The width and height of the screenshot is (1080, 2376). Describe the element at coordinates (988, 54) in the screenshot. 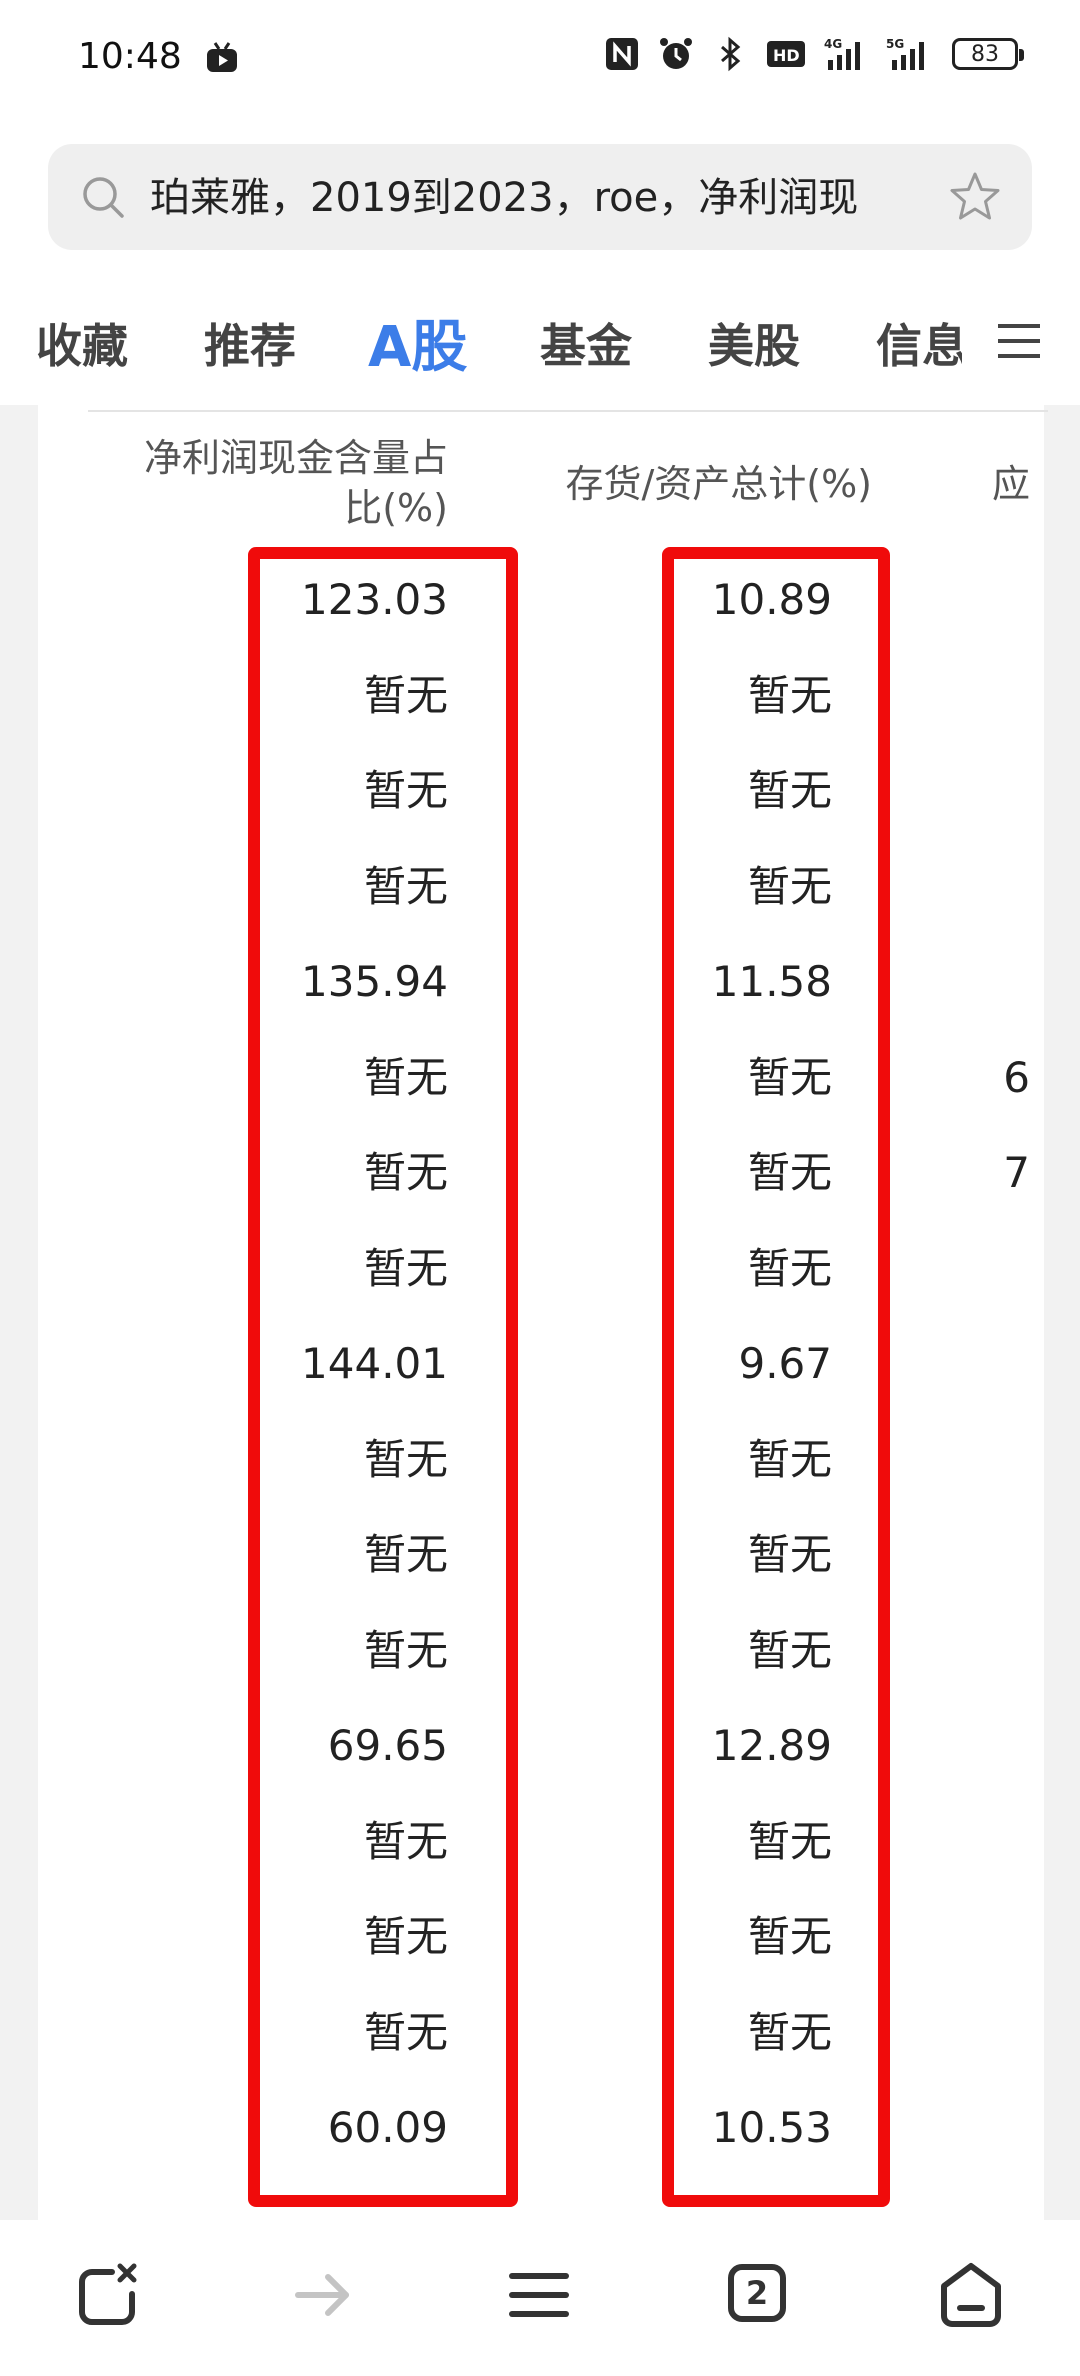

I see `battery-indicator: 83` at that location.